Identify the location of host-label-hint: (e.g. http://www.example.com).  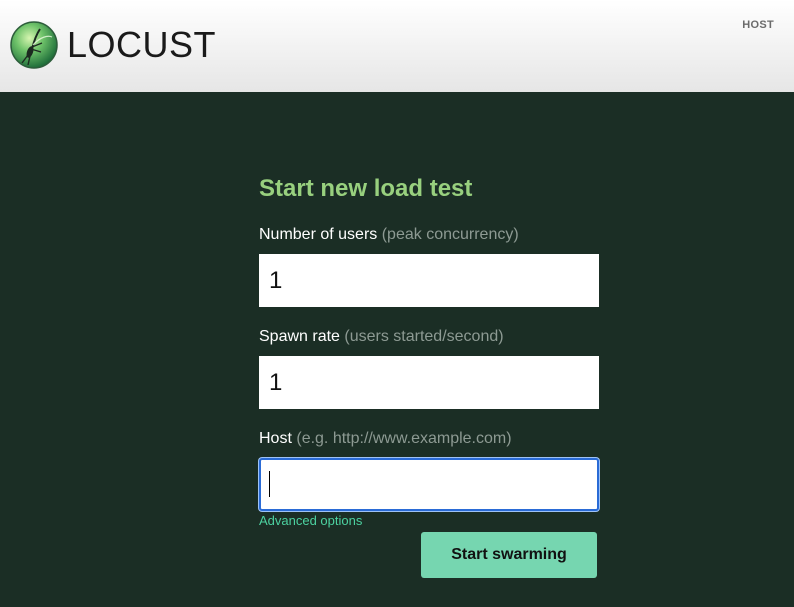
(404, 438).